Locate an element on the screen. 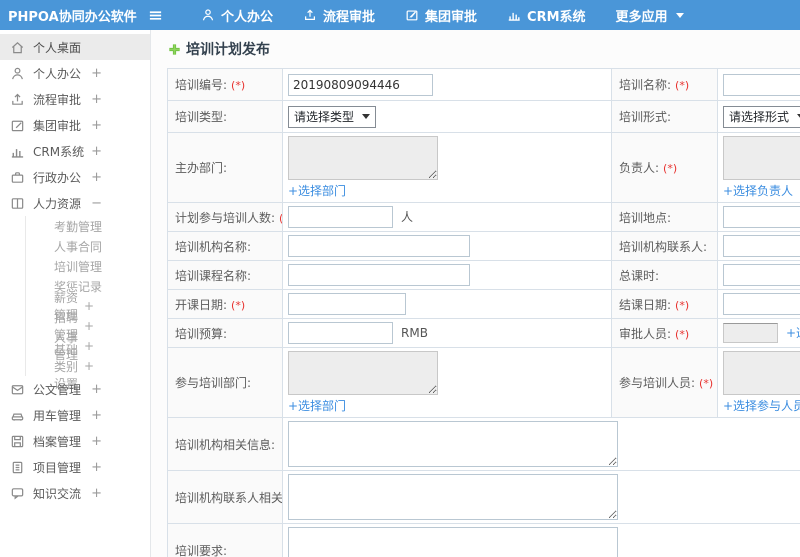  sidebar-item-vehicles: 用车管理 + is located at coordinates (75, 415).